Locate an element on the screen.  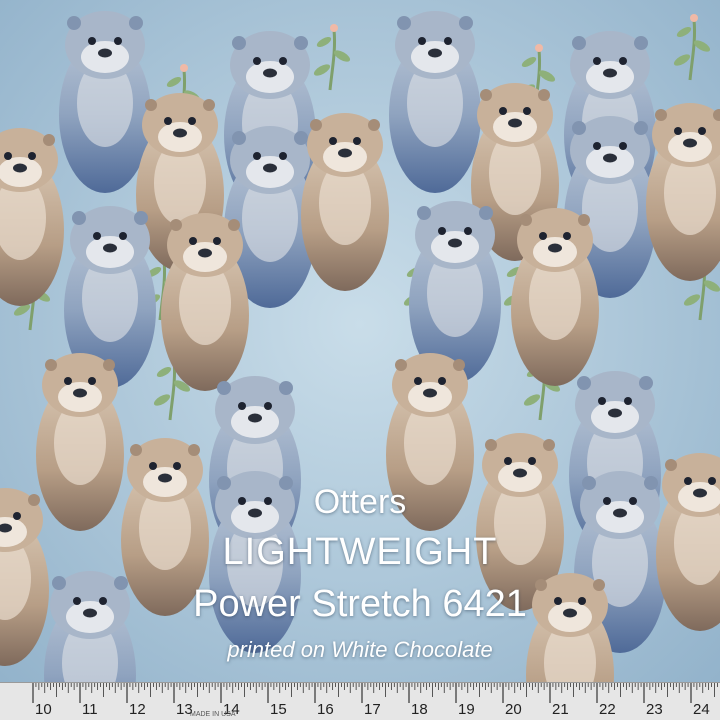
ruler-number: 17 is located at coordinates (372, 709).